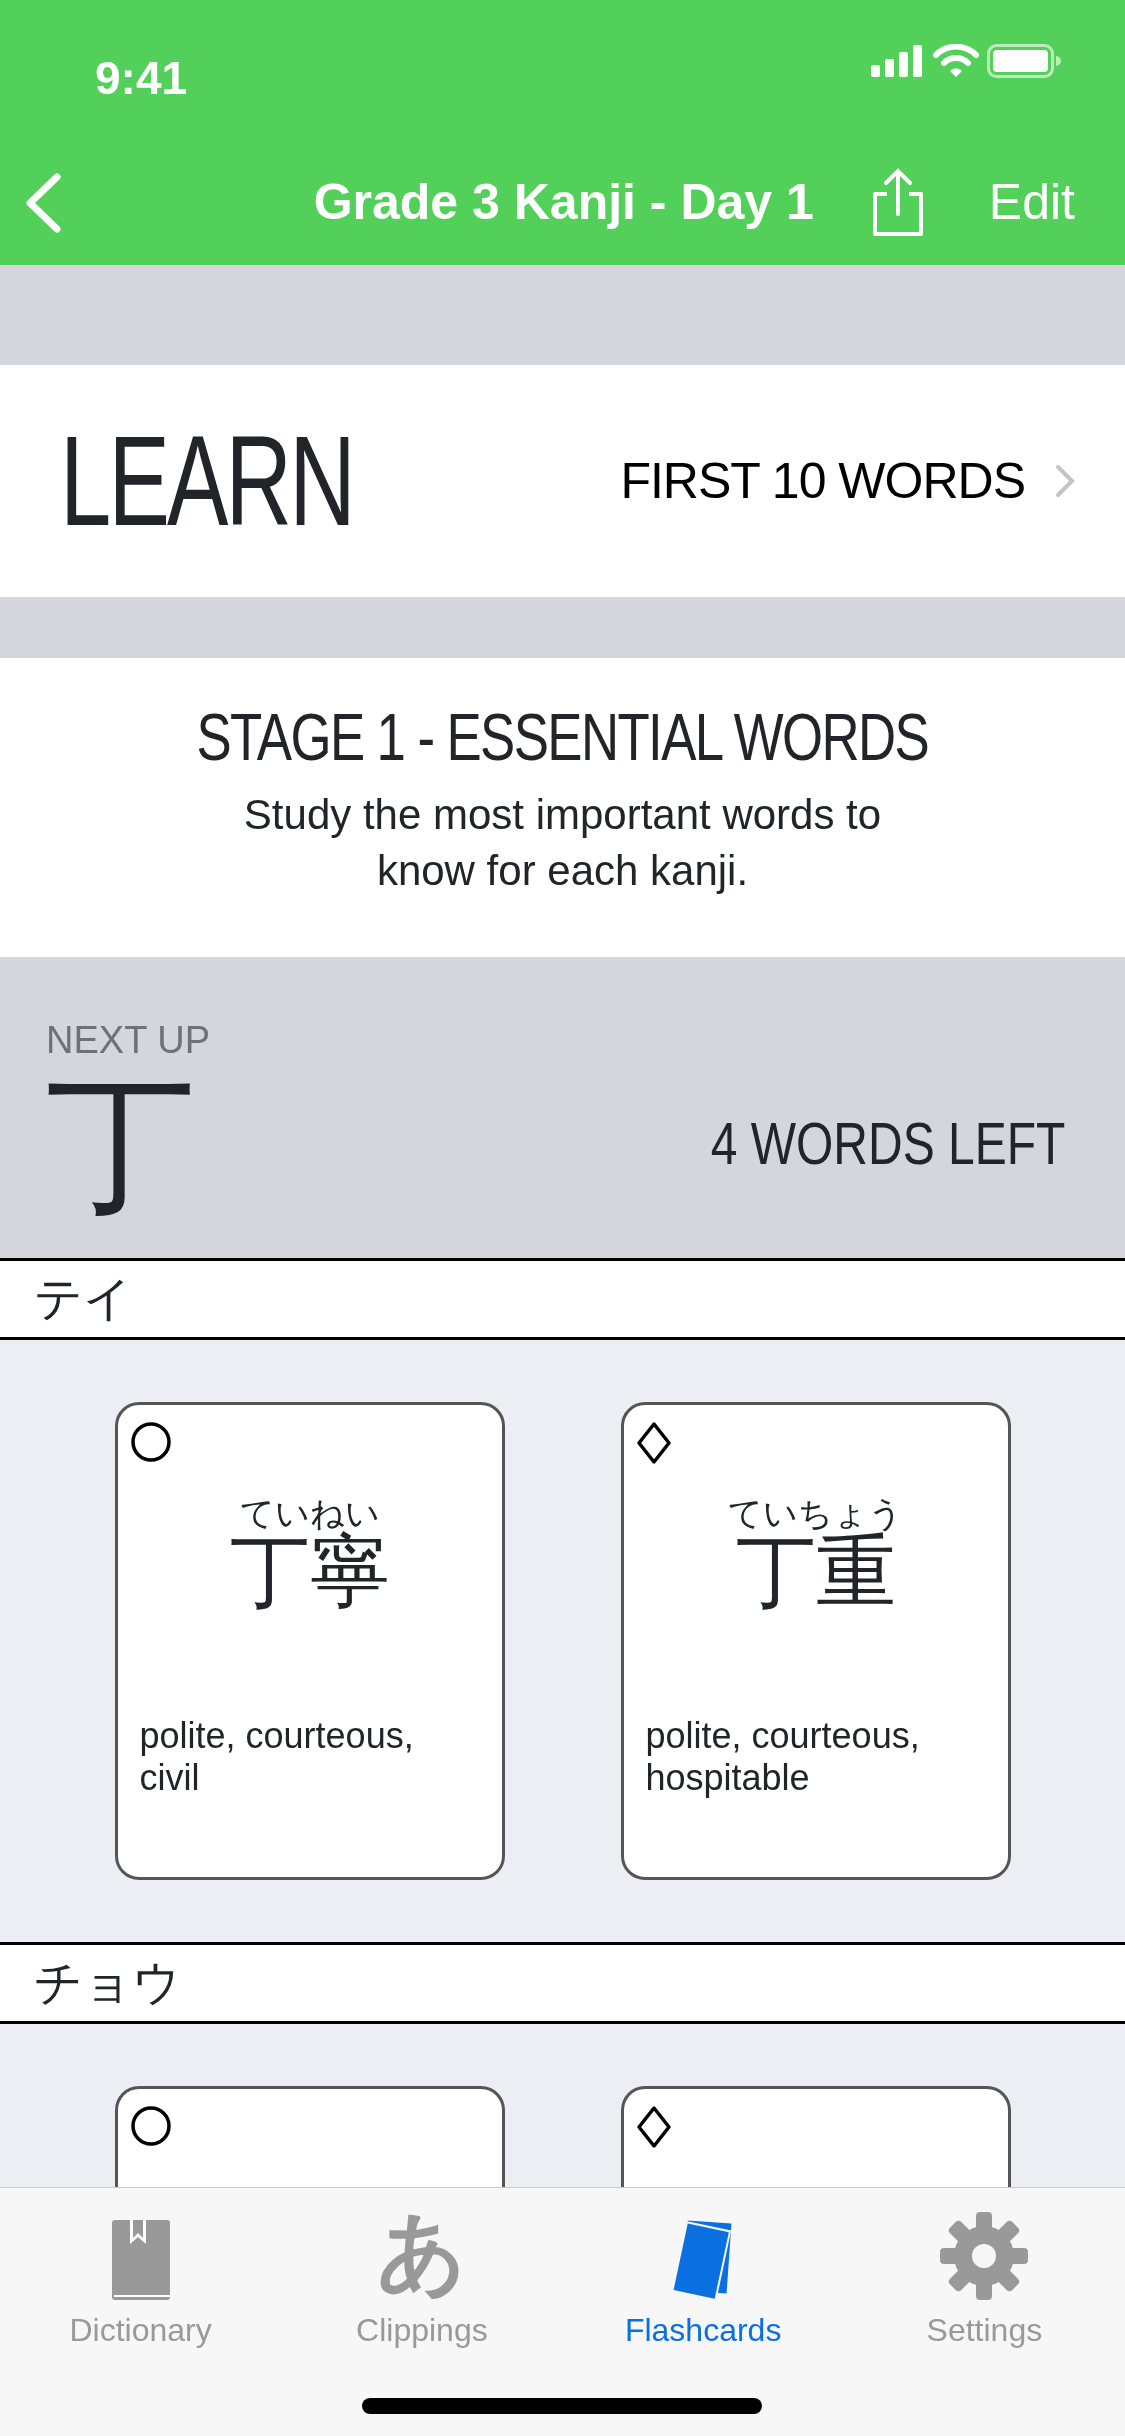 This screenshot has width=1125, height=2436. What do you see at coordinates (563, 202) in the screenshot?
I see `screen-title: Grade 3 Kanji - Day 1` at bounding box center [563, 202].